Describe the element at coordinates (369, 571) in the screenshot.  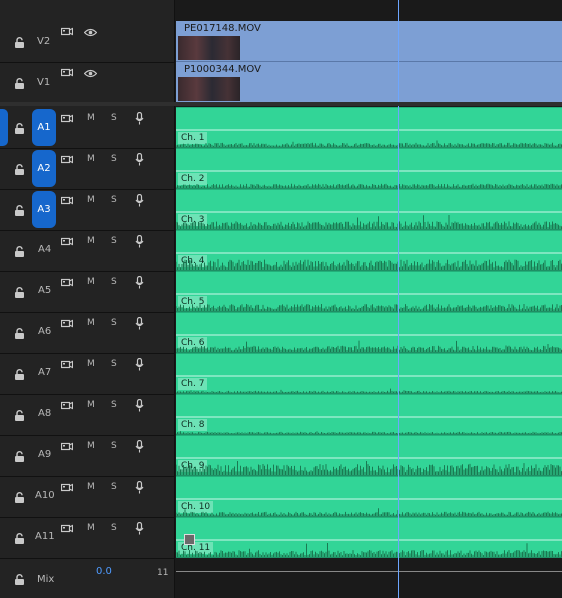
I see `mix-volume-line` at that location.